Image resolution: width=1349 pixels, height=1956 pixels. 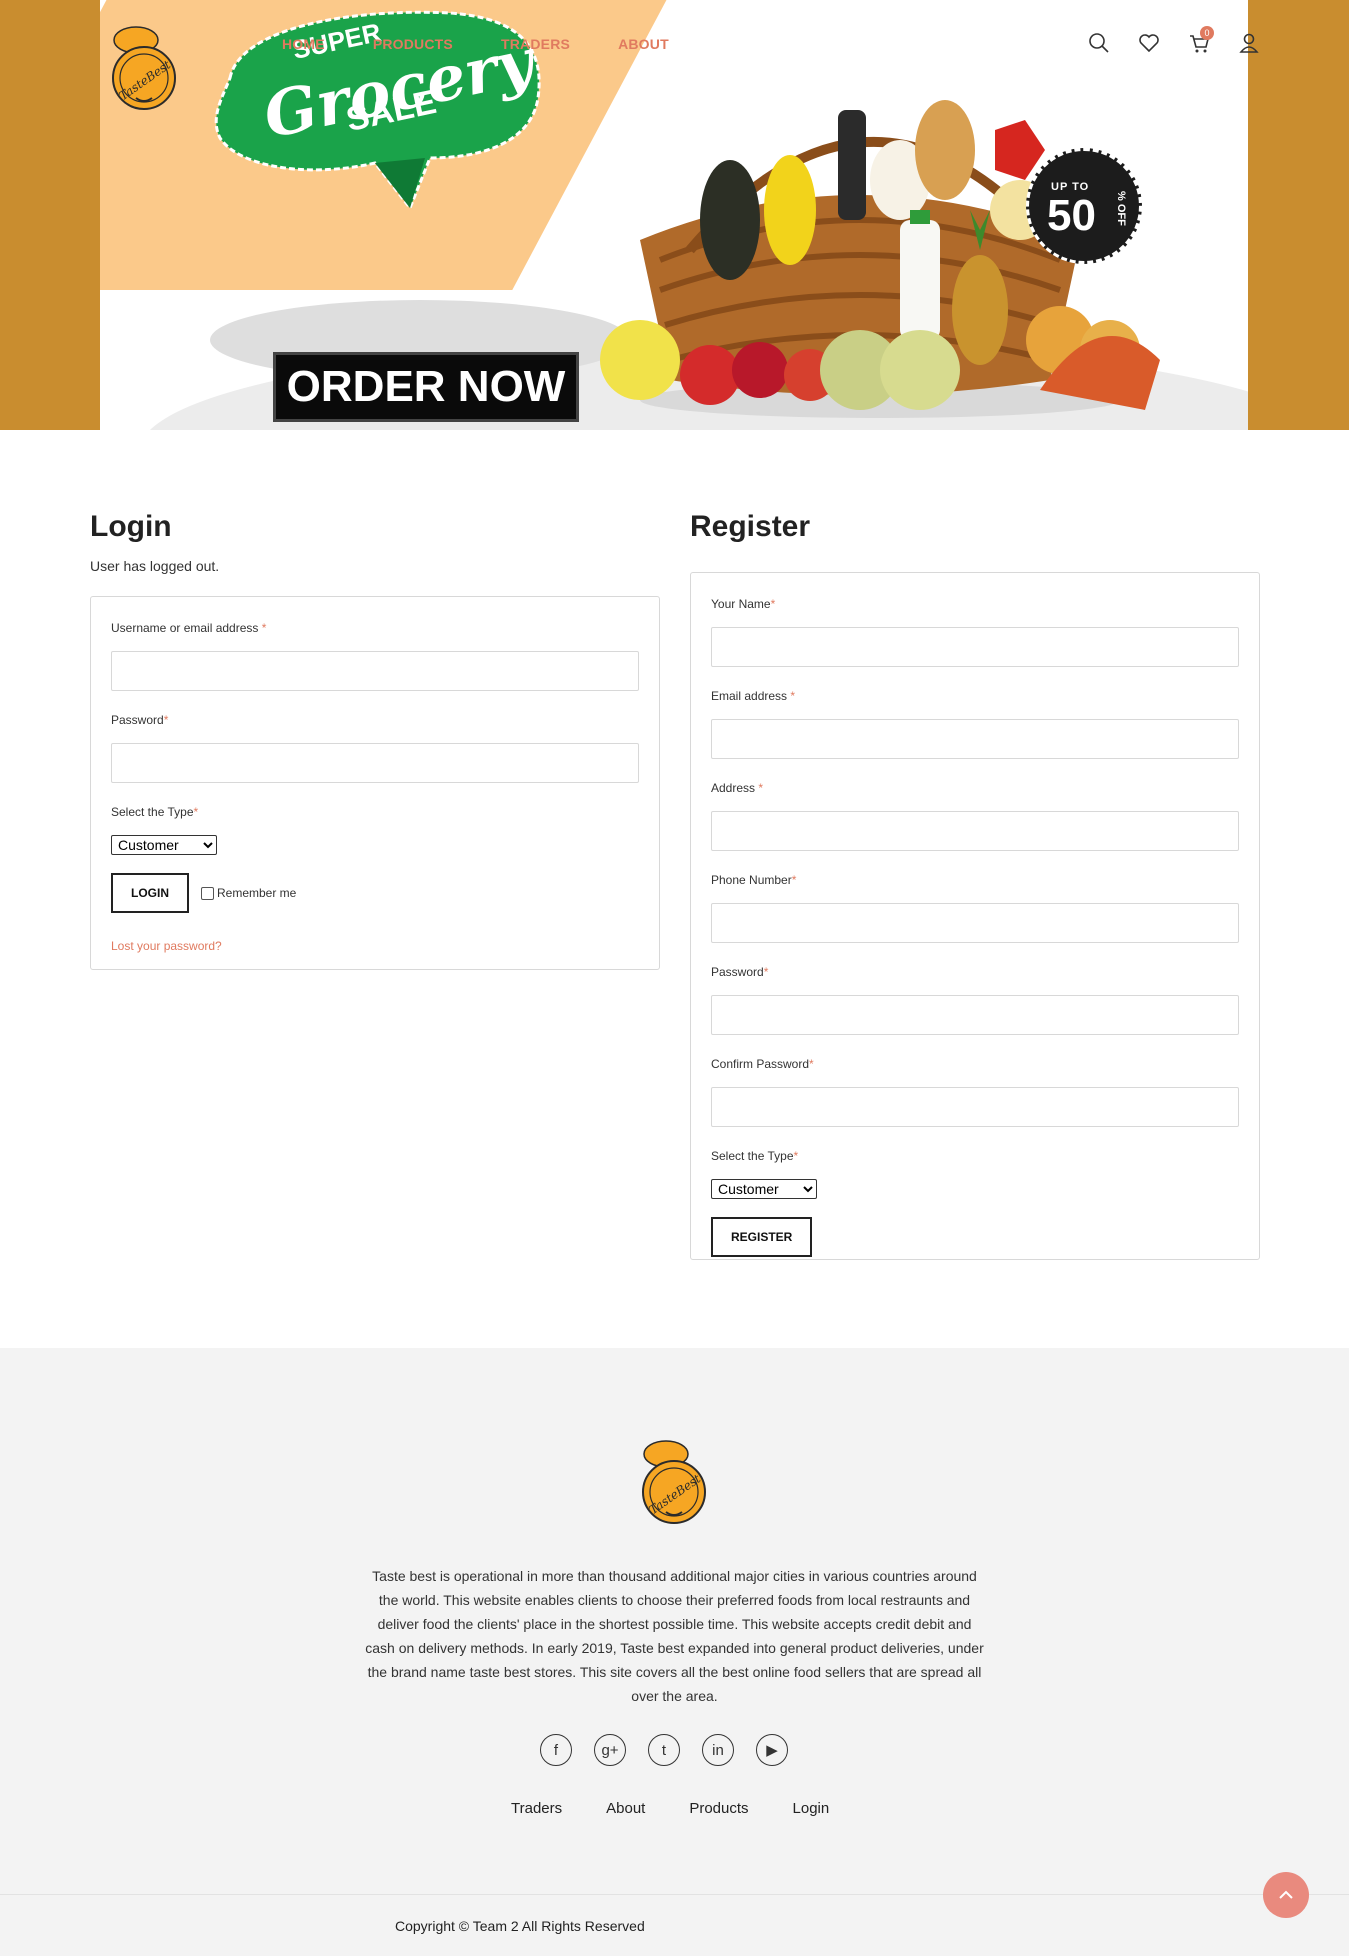 I want to click on google-plus-icon: g+, so click(x=610, y=1750).